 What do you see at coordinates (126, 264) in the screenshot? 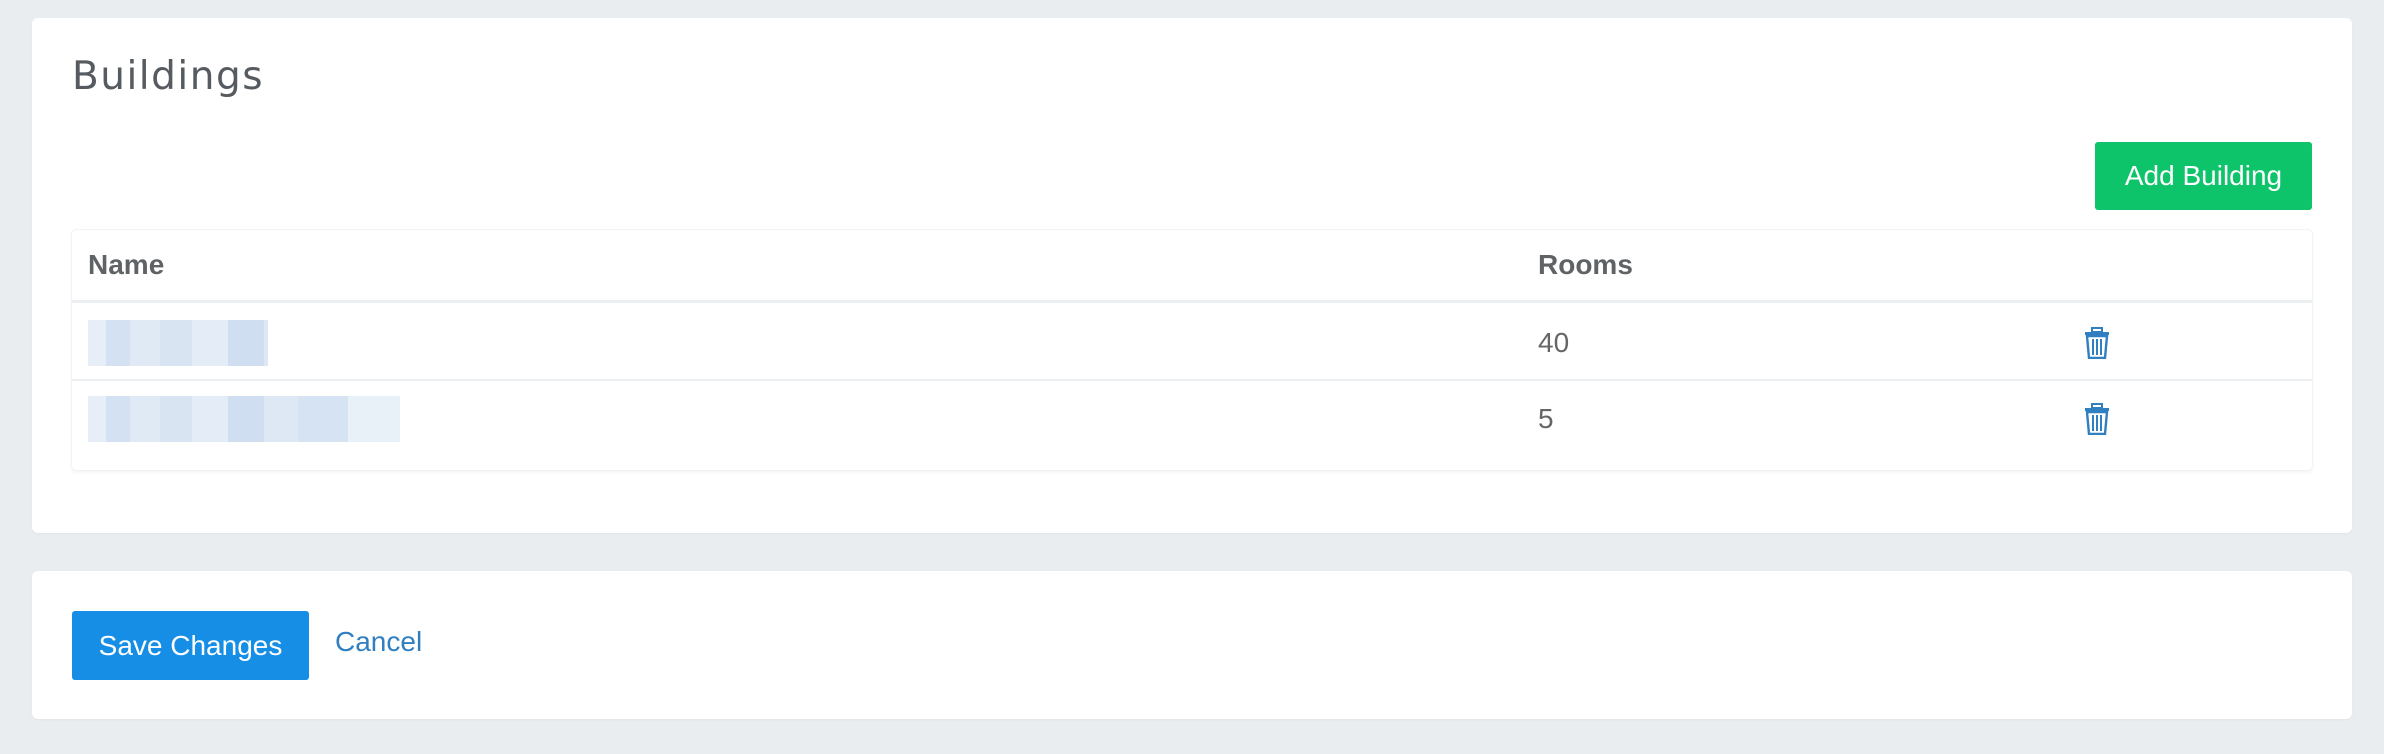
I see `column-header-name: Name` at bounding box center [126, 264].